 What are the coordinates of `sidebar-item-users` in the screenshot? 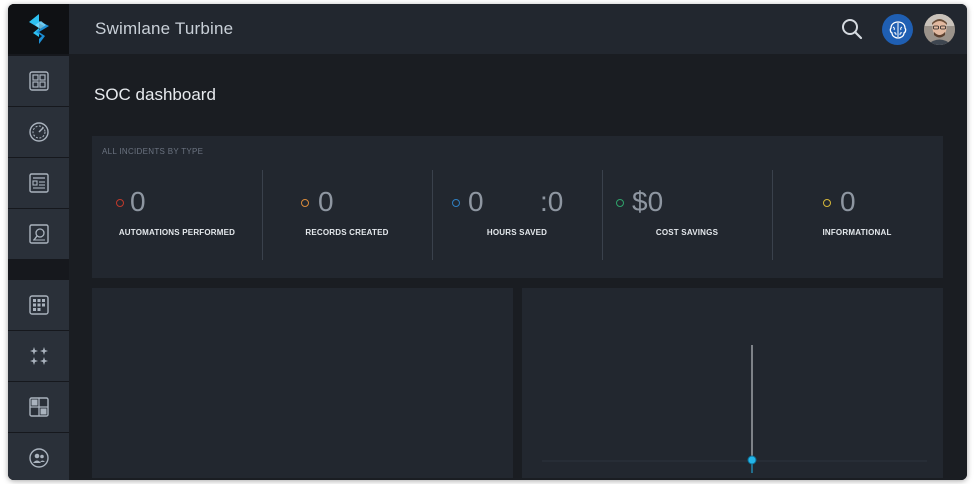 It's located at (38, 456).